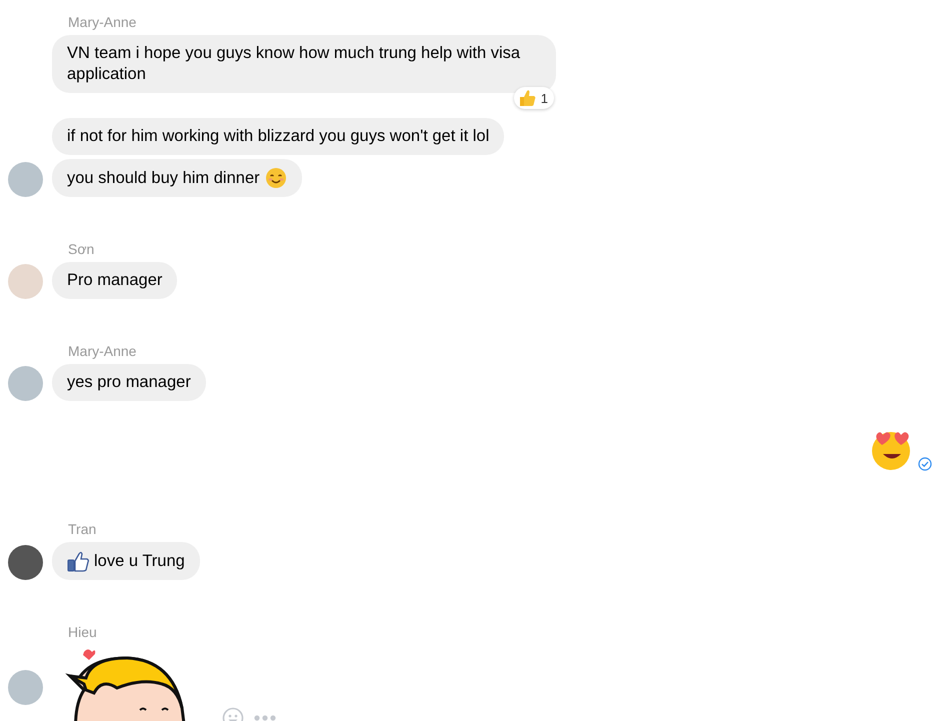  What do you see at coordinates (81, 249) in the screenshot?
I see `sender-name: Sơn` at bounding box center [81, 249].